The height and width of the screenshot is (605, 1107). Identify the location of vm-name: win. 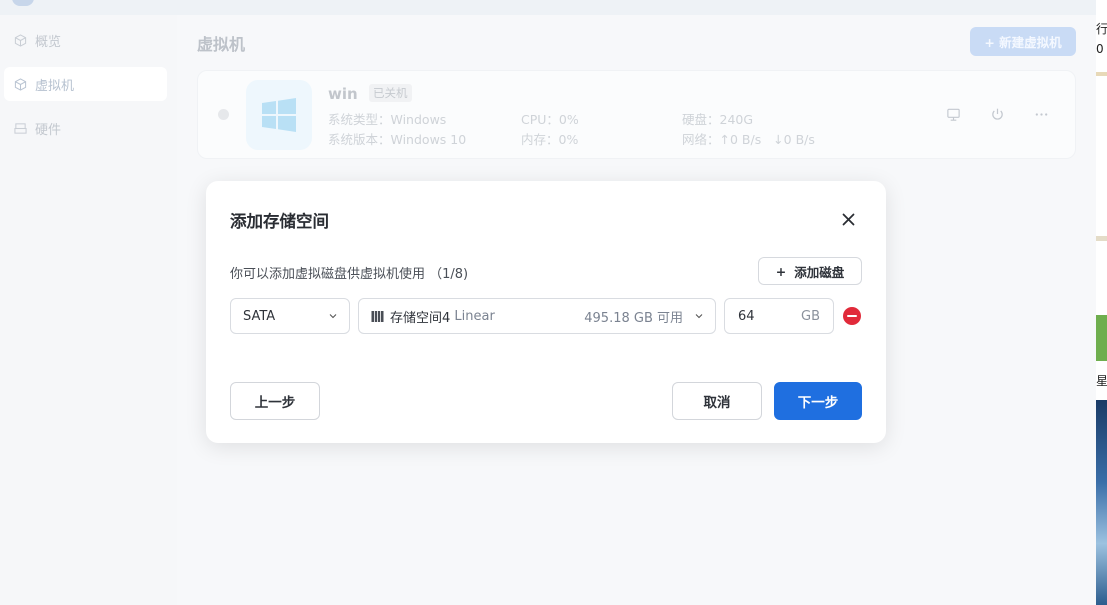
(343, 94).